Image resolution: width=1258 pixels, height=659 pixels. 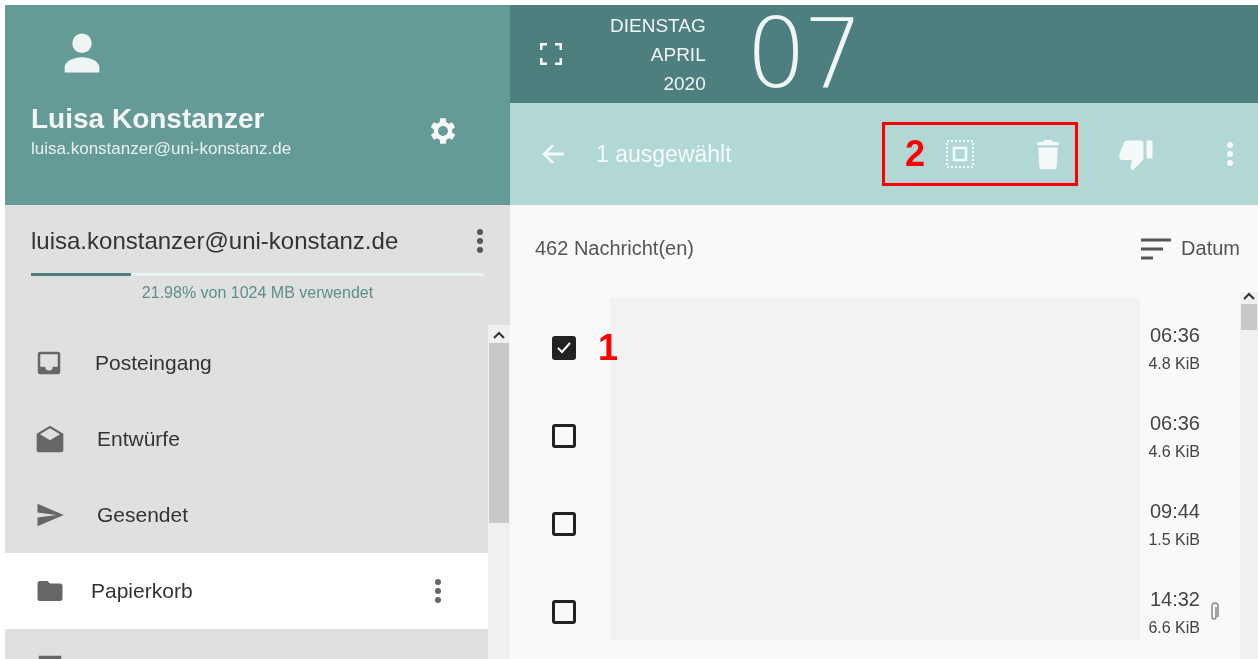 I want to click on selection-count: 1 ausgewählt, so click(x=664, y=154).